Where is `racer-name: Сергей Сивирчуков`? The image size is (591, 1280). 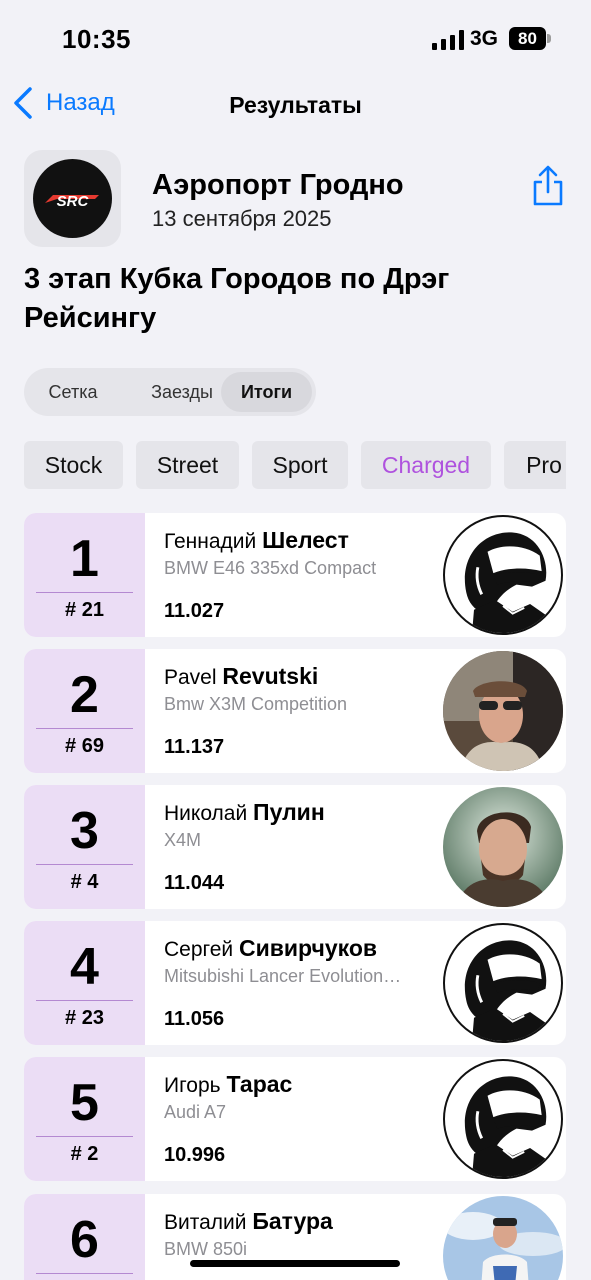
racer-name: Сергей Сивирчуков is located at coordinates (270, 948).